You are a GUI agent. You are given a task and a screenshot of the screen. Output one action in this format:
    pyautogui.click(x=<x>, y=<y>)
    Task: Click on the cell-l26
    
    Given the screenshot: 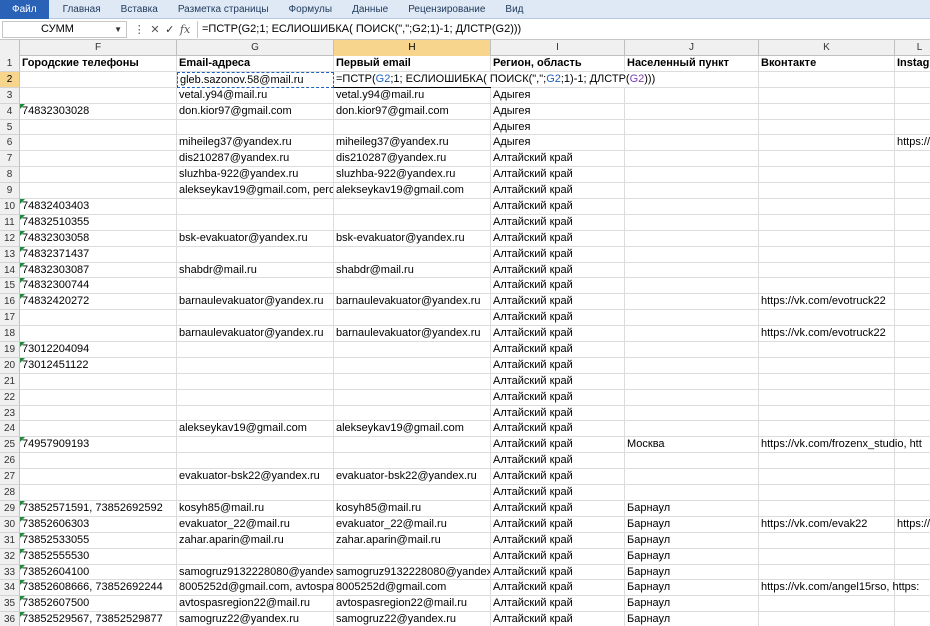 What is the action you would take?
    pyautogui.click(x=912, y=461)
    